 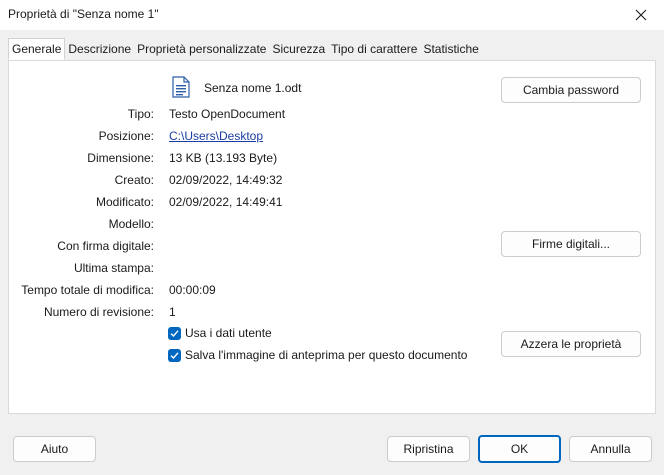 What do you see at coordinates (98, 312) in the screenshot?
I see `label-revisione: Numero di revisione:` at bounding box center [98, 312].